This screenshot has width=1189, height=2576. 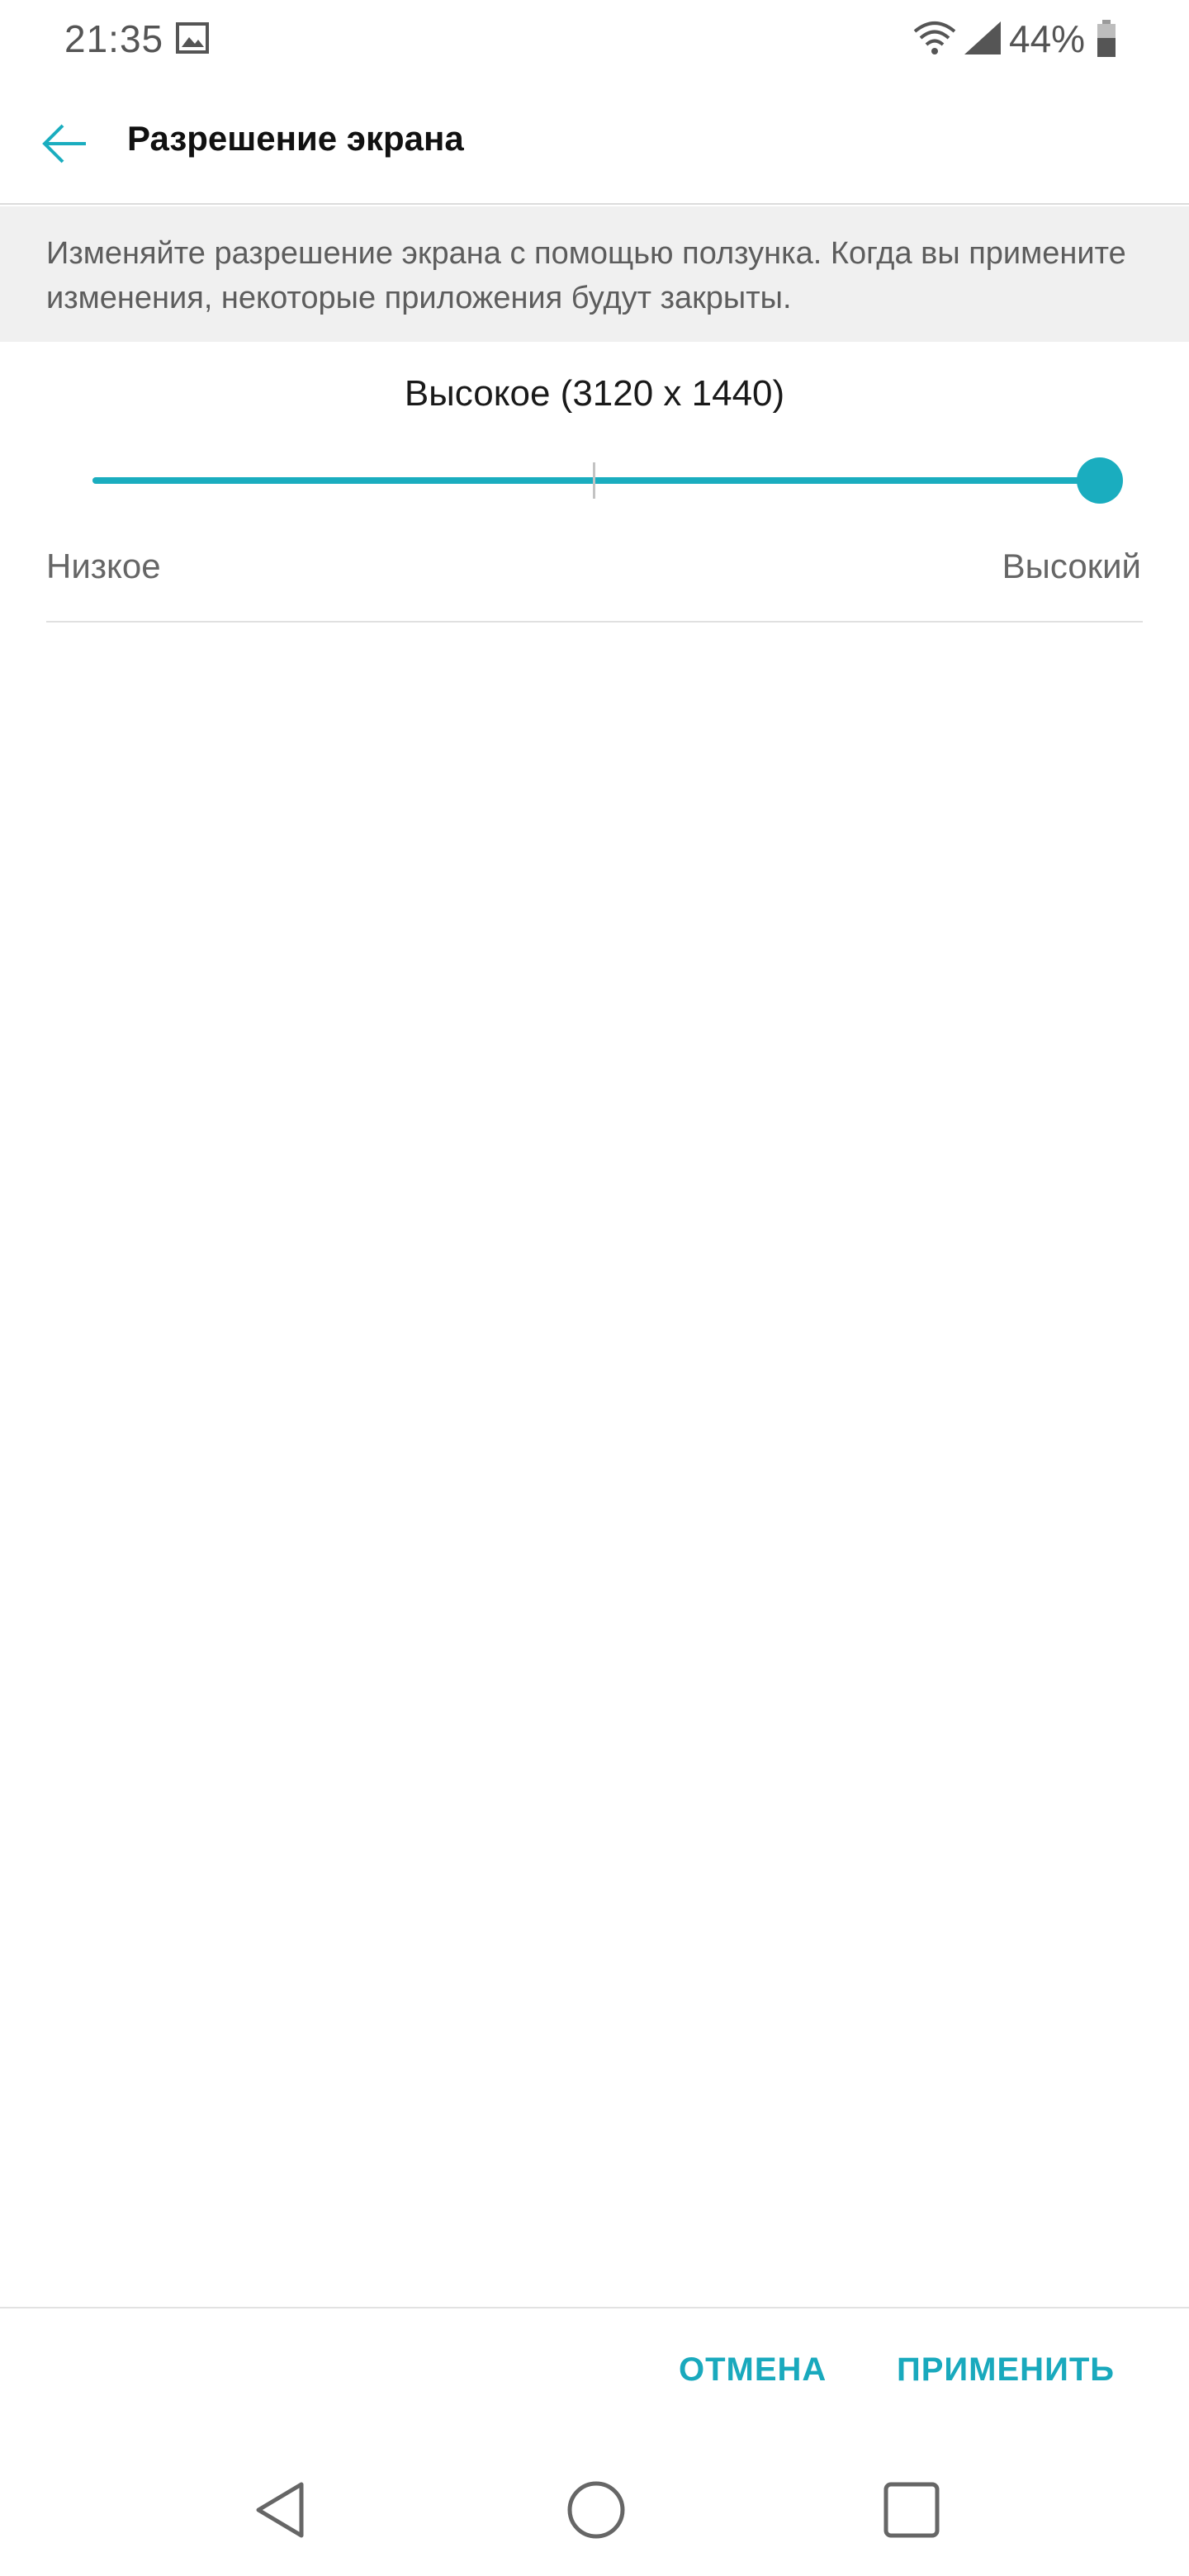 I want to click on slider-label-high: Высокий, so click(x=1071, y=566).